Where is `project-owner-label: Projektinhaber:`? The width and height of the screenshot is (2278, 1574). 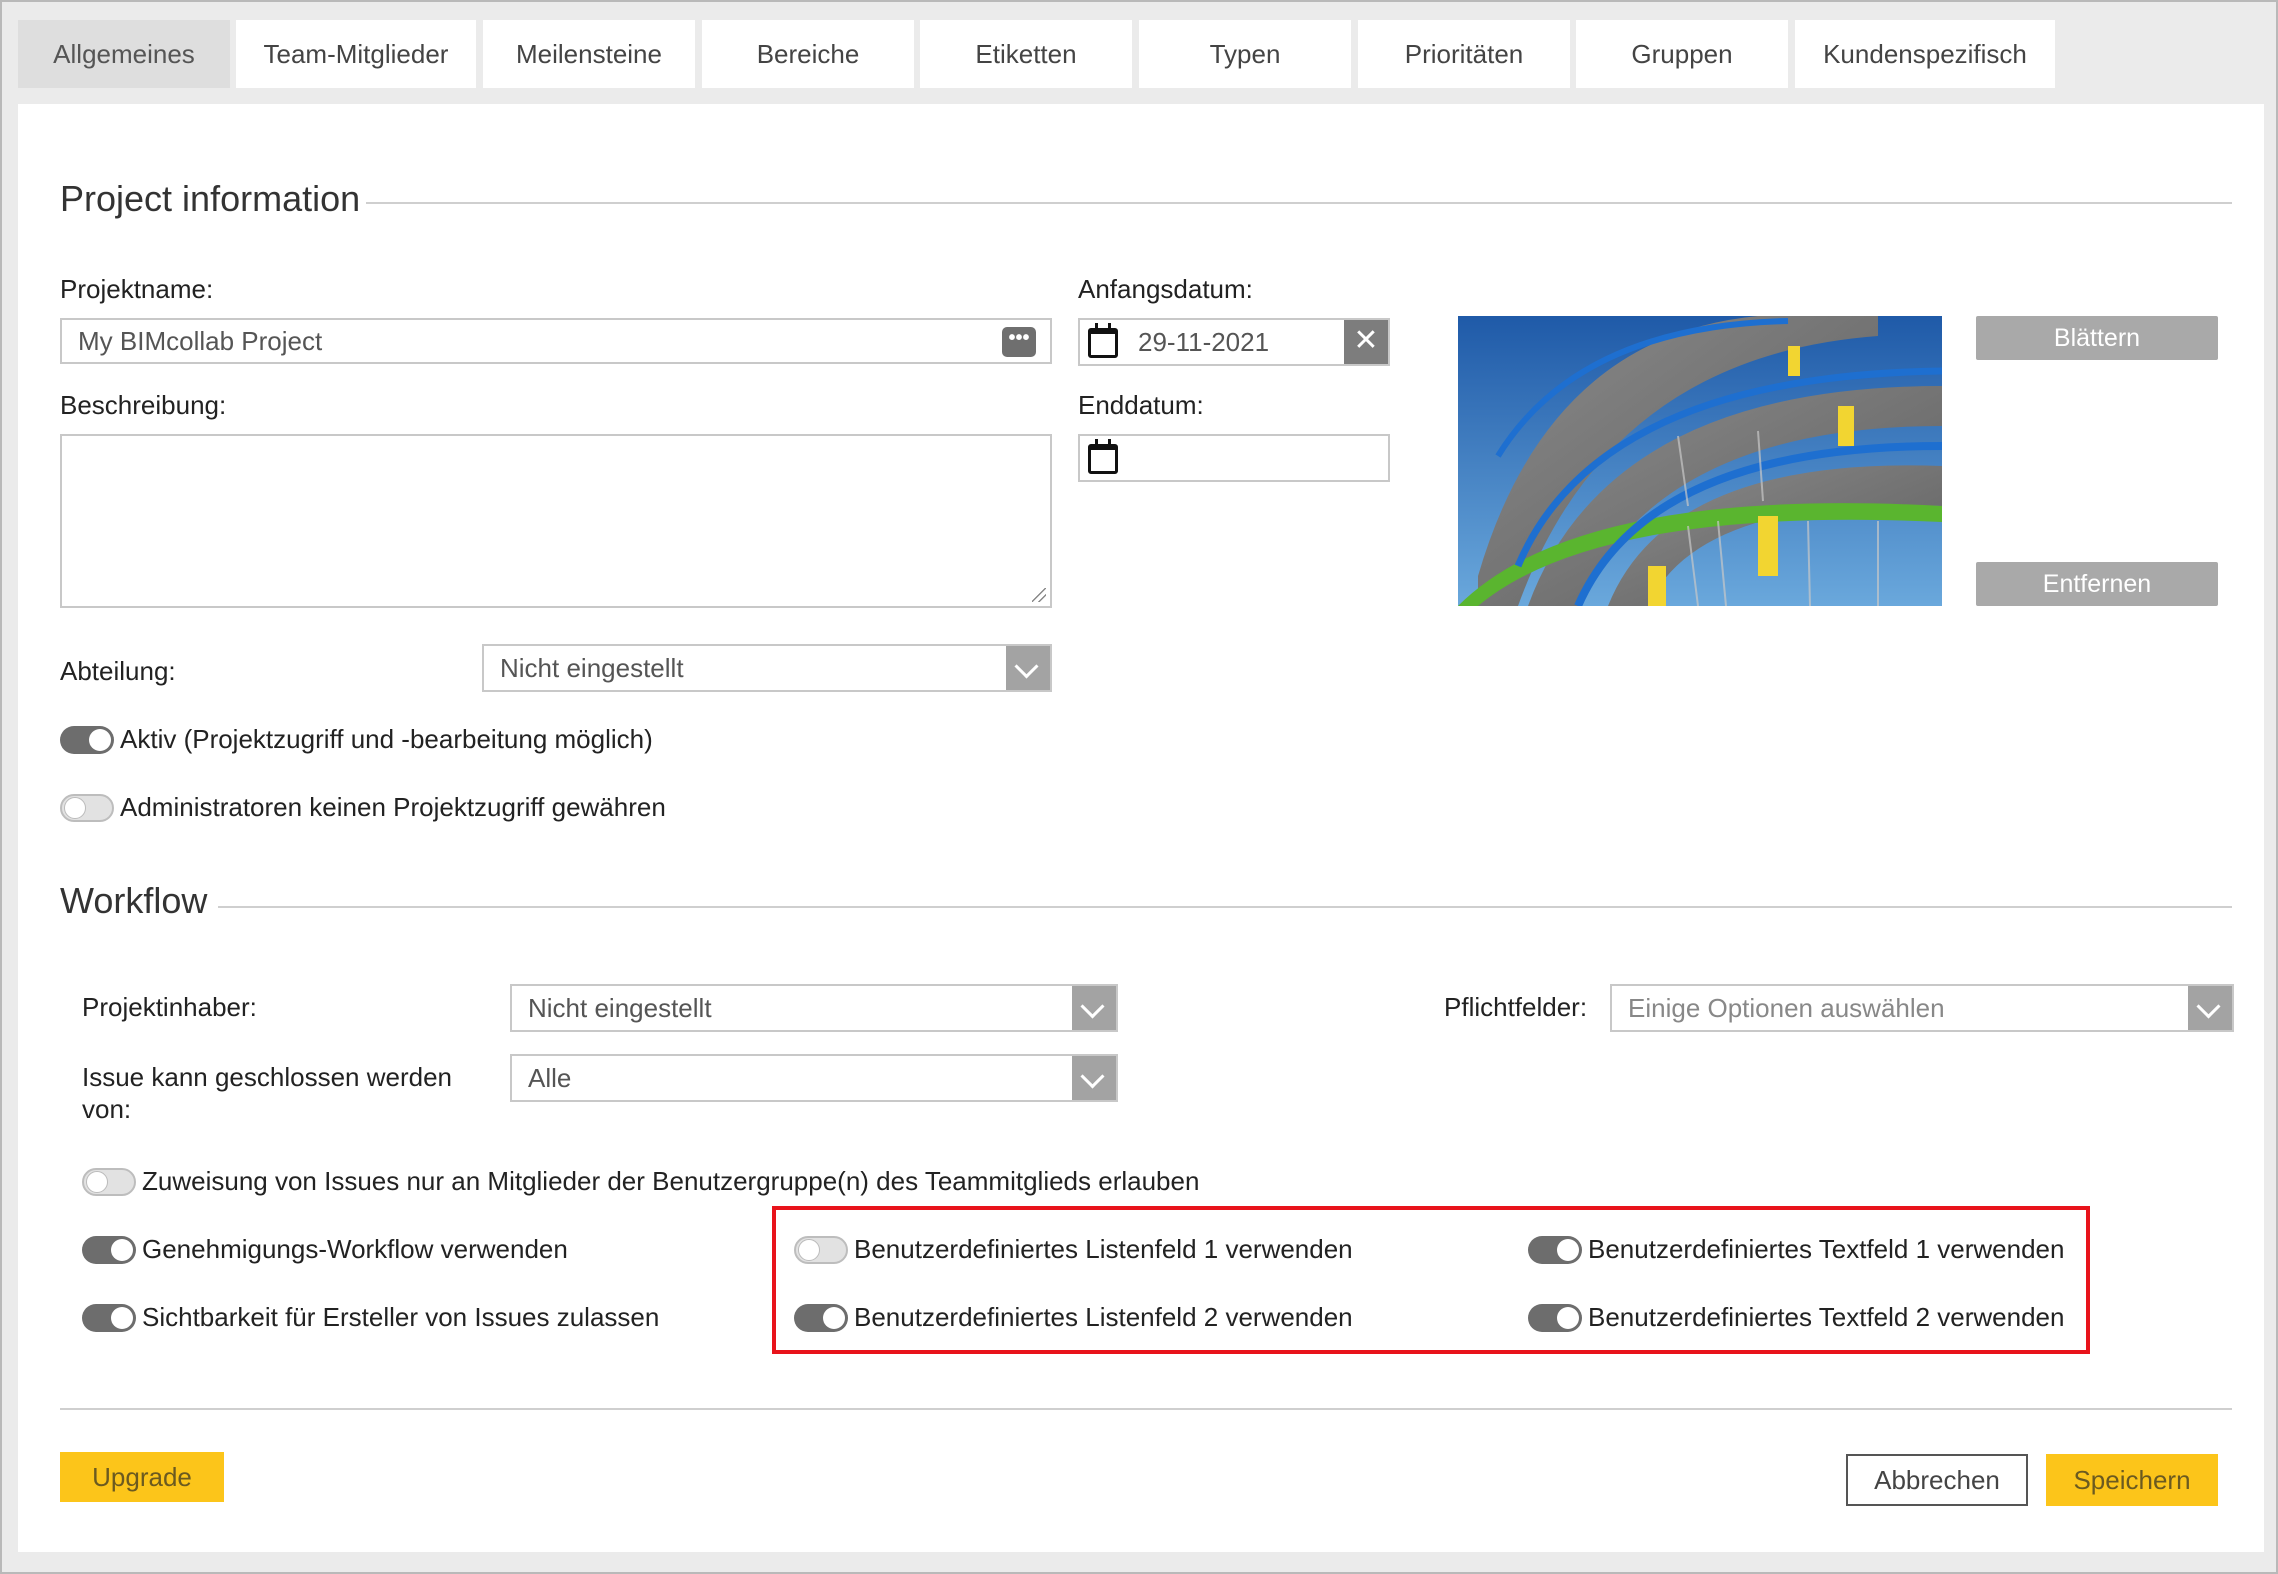 project-owner-label: Projektinhaber: is located at coordinates (169, 1007).